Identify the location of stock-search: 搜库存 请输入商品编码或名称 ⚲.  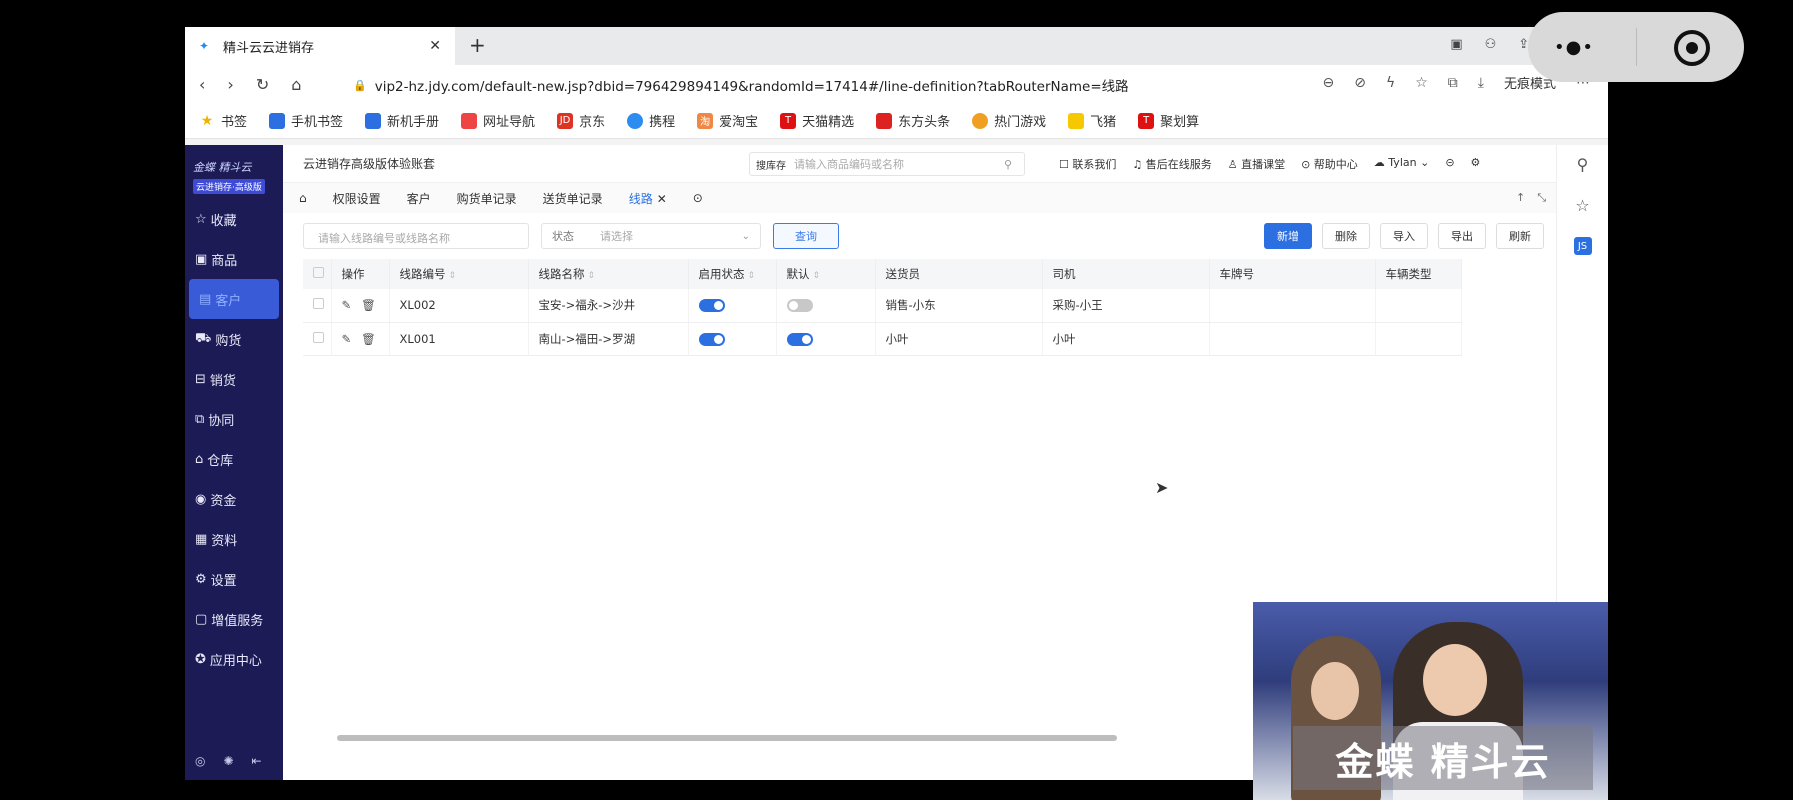
(887, 164).